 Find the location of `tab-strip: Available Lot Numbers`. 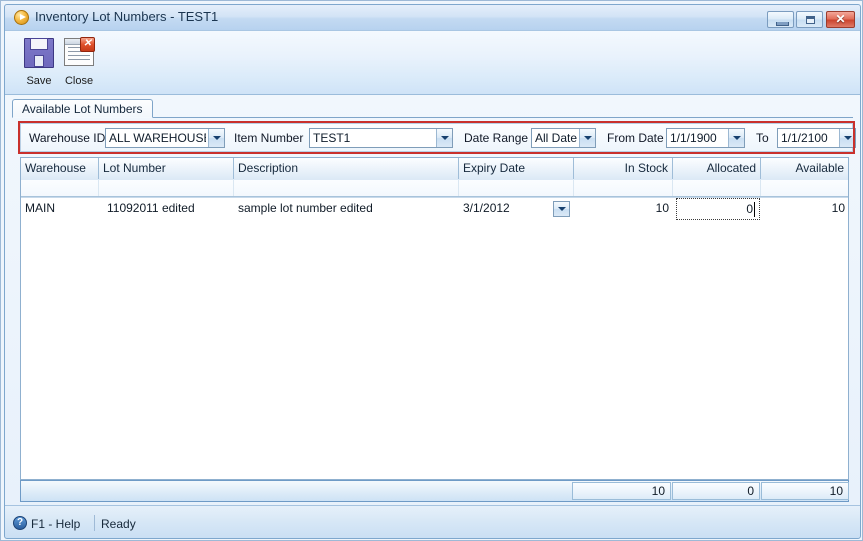

tab-strip: Available Lot Numbers is located at coordinates (432, 108).